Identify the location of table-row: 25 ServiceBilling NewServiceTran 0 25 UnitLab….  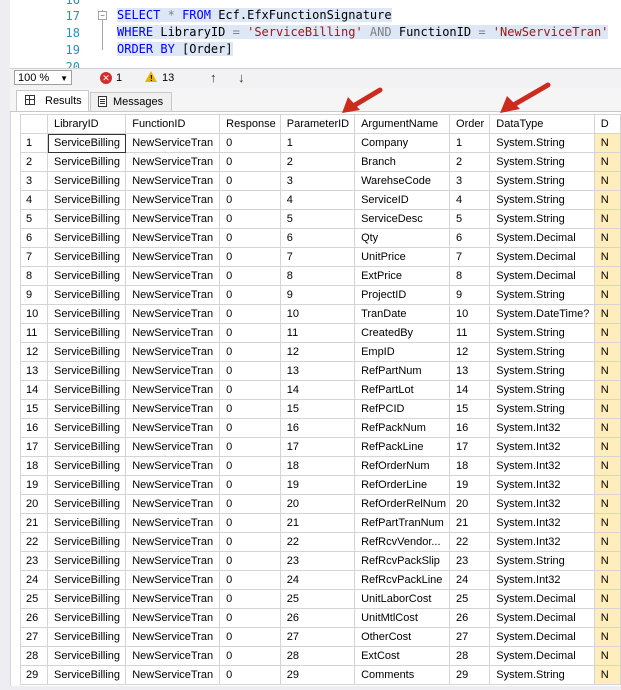
(320, 599).